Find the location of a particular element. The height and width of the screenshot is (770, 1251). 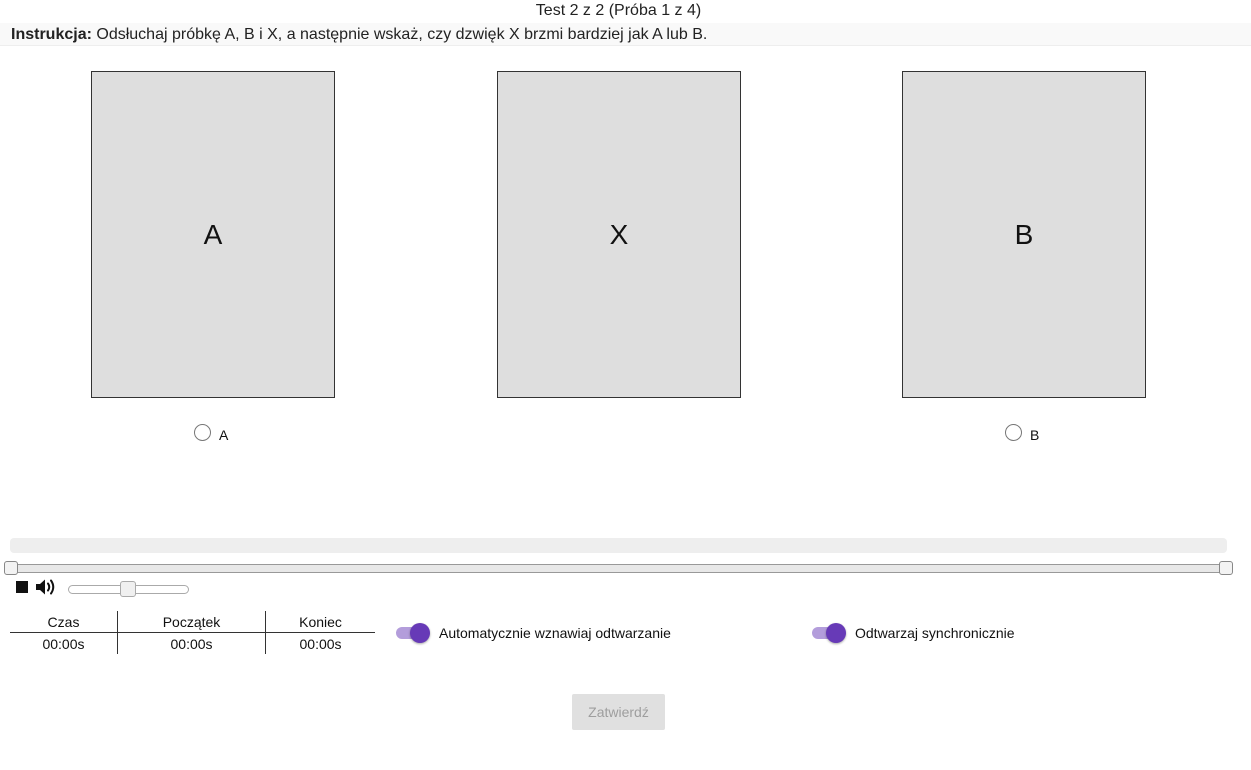

instruction-label: Instrukcja: is located at coordinates (51, 34).